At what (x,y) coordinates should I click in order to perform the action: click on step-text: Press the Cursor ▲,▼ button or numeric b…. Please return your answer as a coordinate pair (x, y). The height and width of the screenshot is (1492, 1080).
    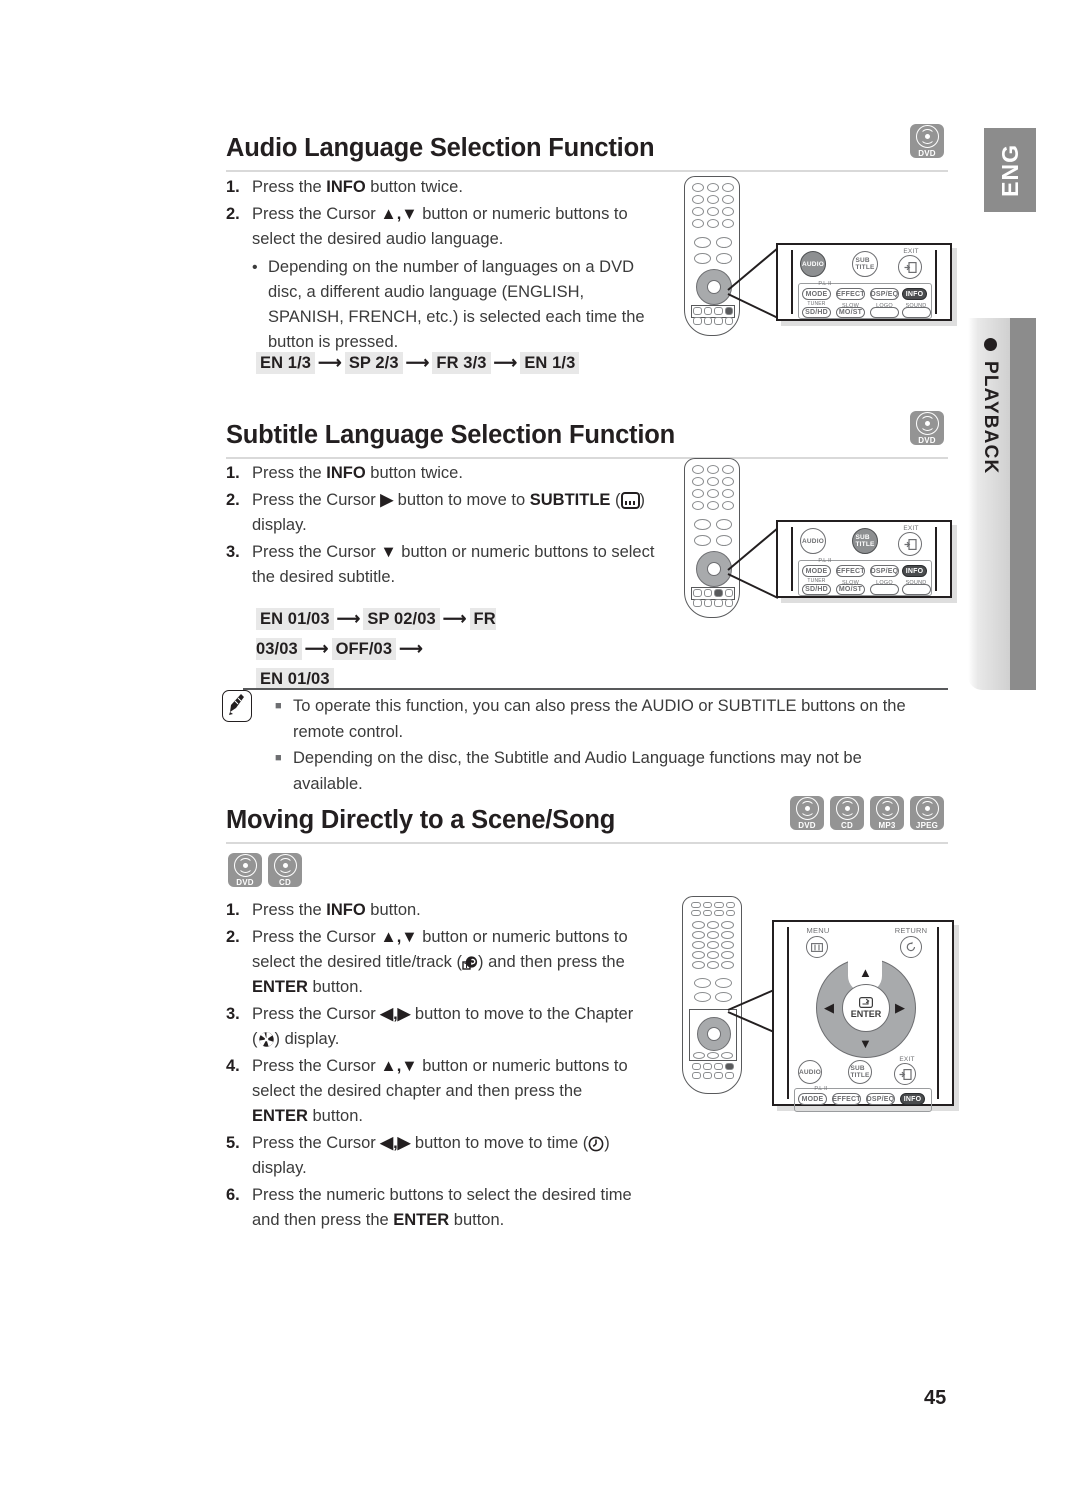
    Looking at the image, I should click on (440, 1091).